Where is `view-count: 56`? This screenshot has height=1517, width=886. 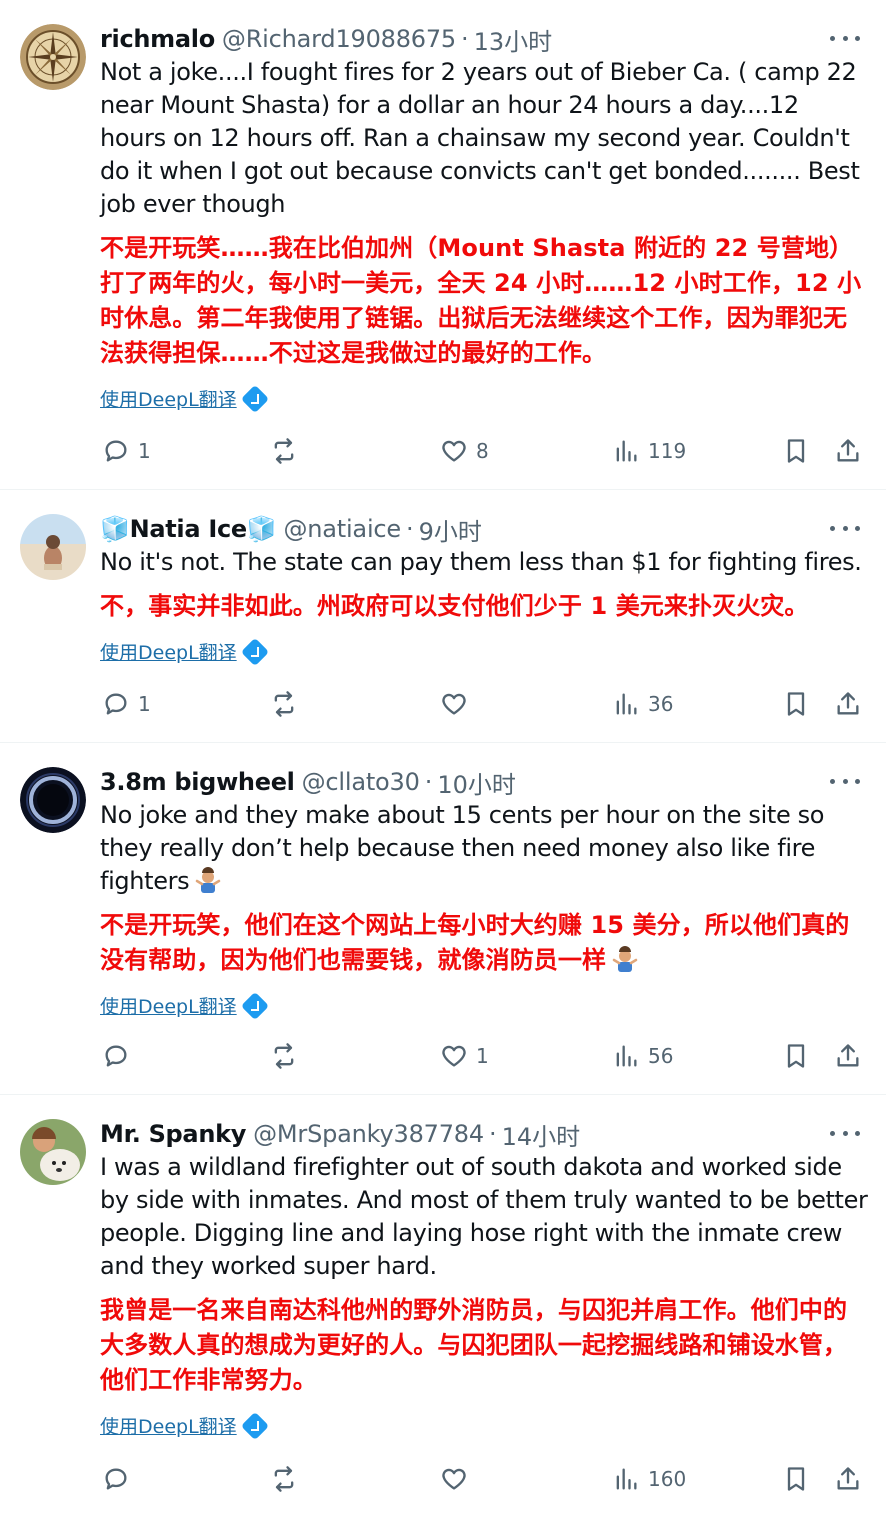
view-count: 56 is located at coordinates (661, 1056).